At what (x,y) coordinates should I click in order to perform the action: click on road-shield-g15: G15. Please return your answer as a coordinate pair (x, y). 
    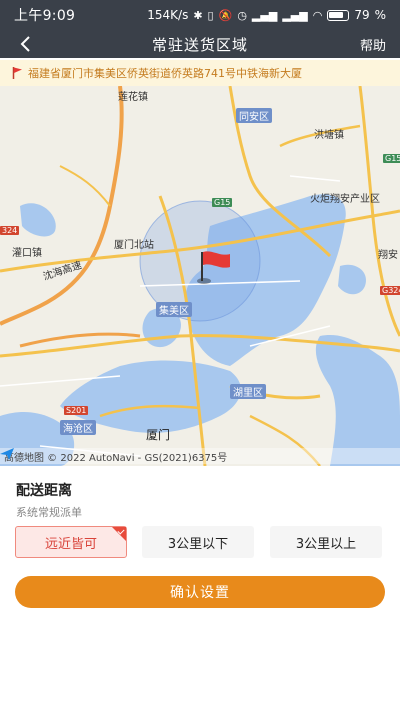
    Looking at the image, I should click on (222, 202).